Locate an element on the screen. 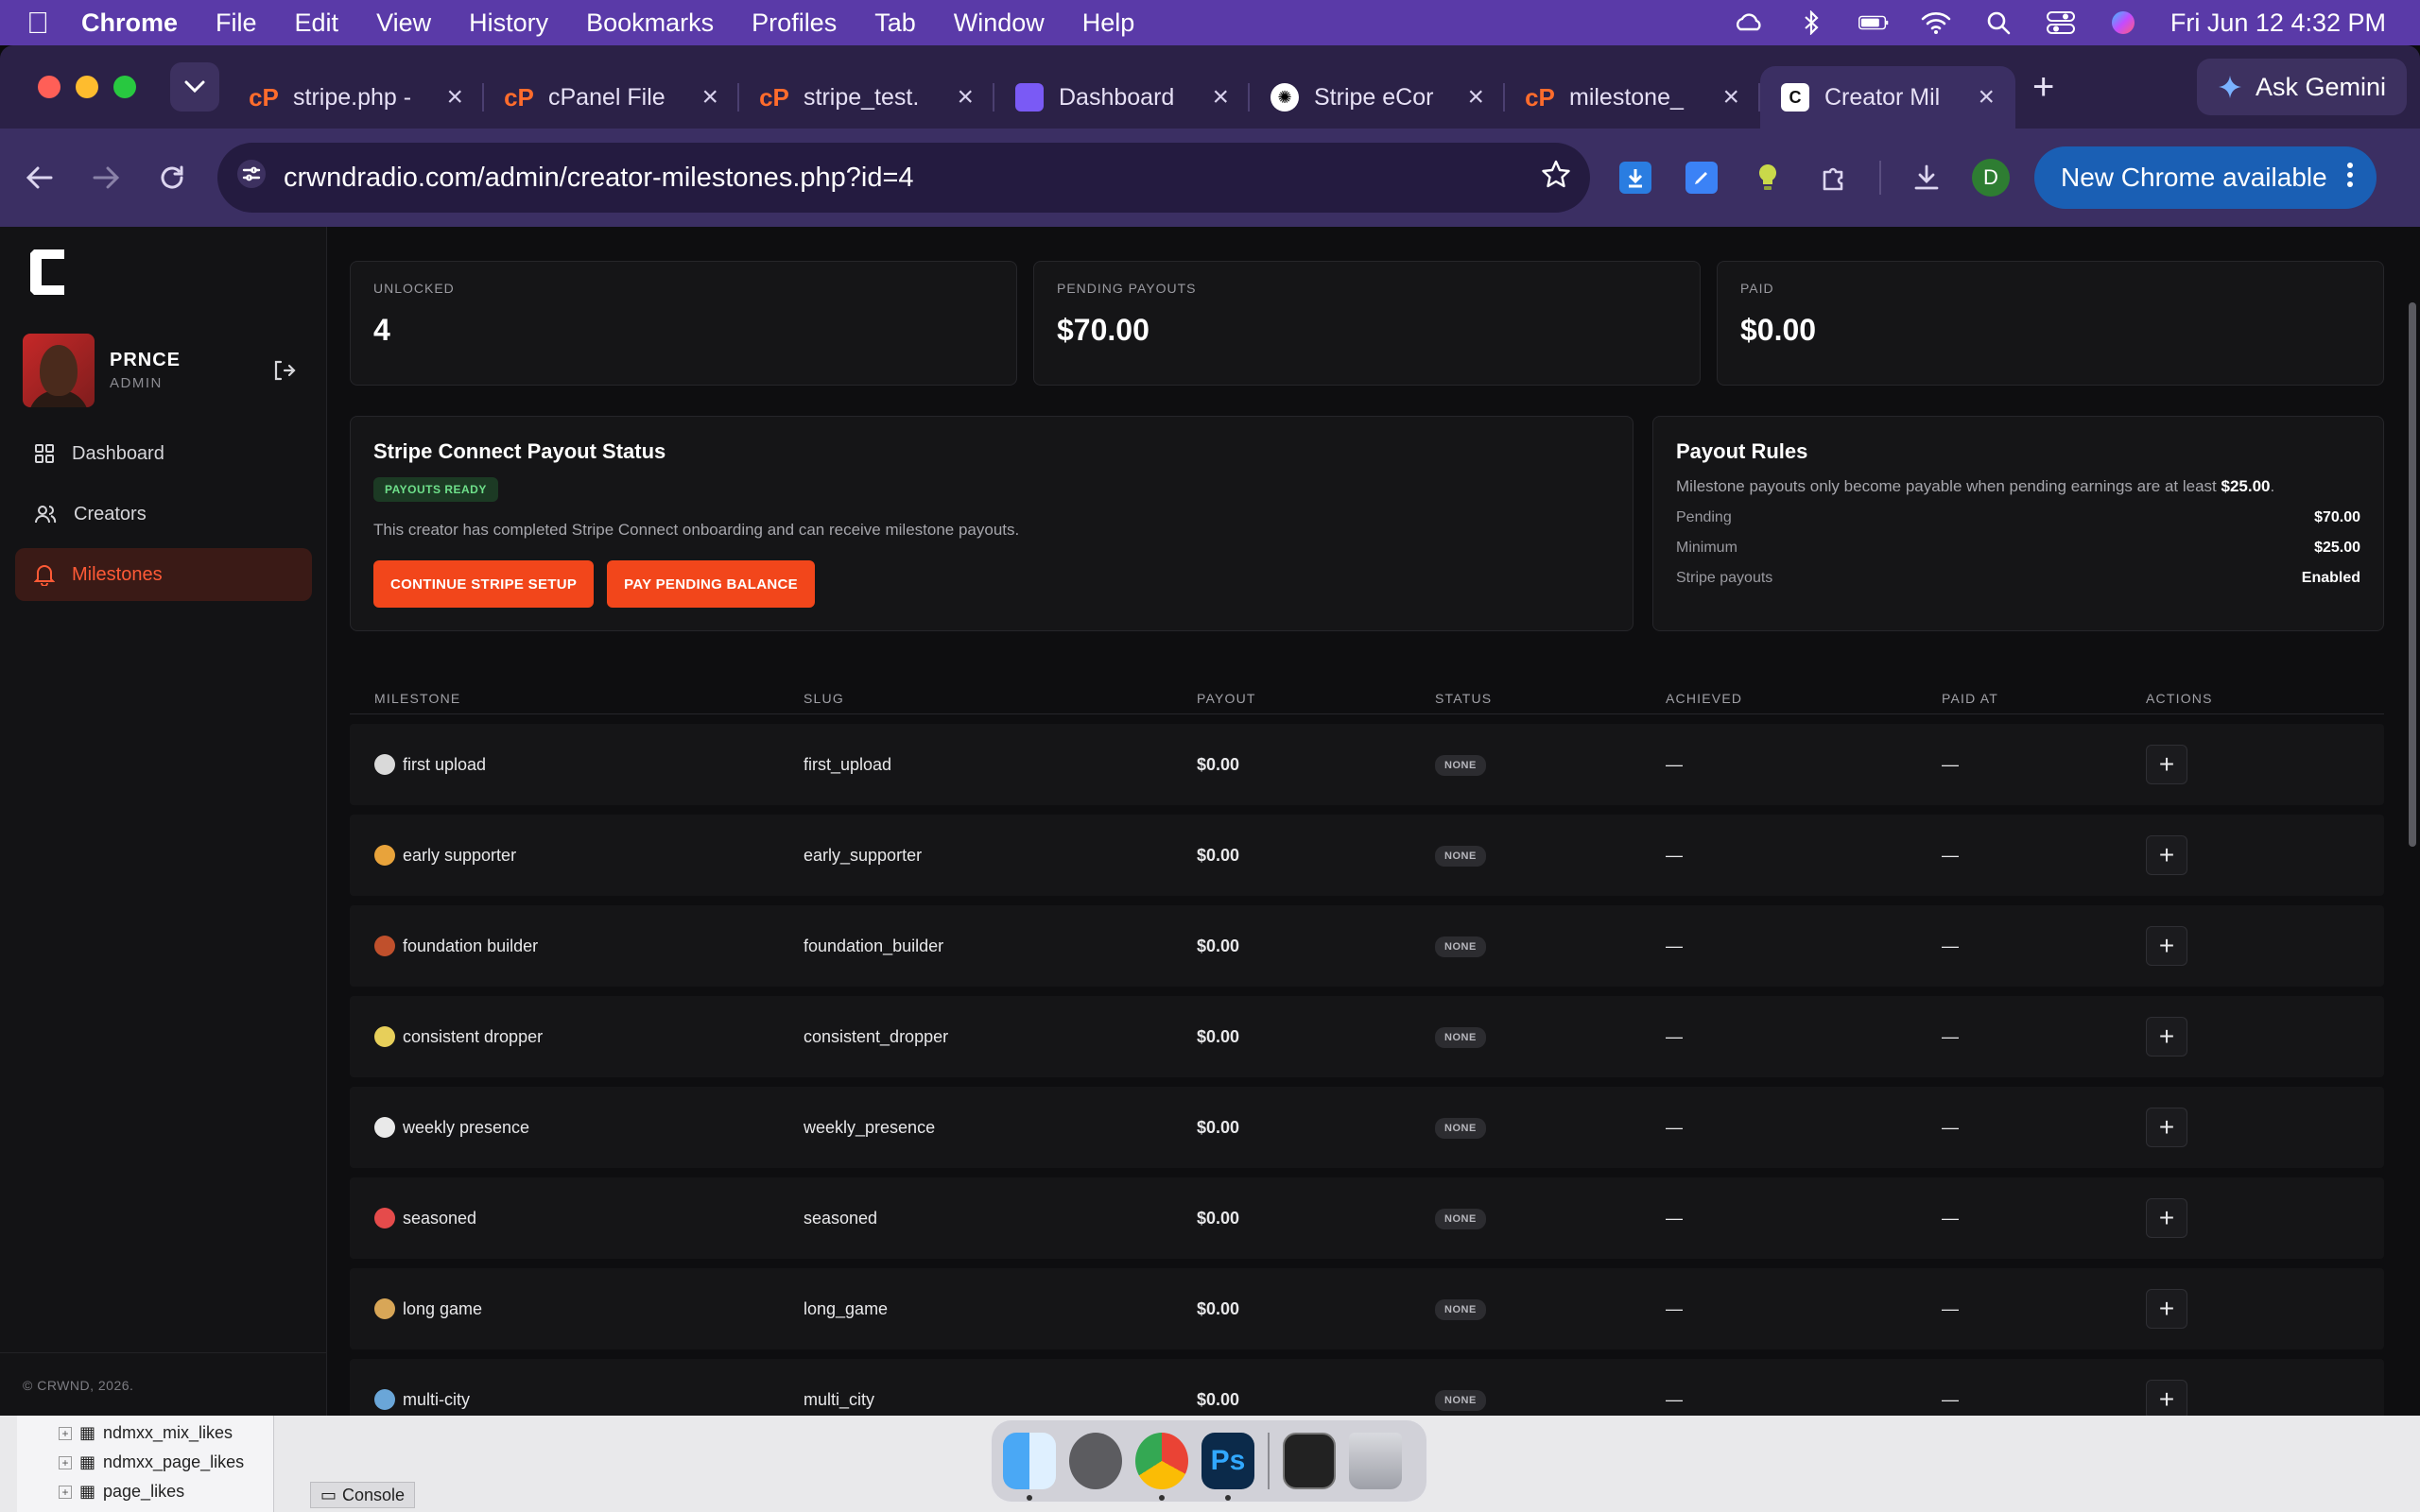 The height and width of the screenshot is (1512, 2420). logout-icon is located at coordinates (284, 370).